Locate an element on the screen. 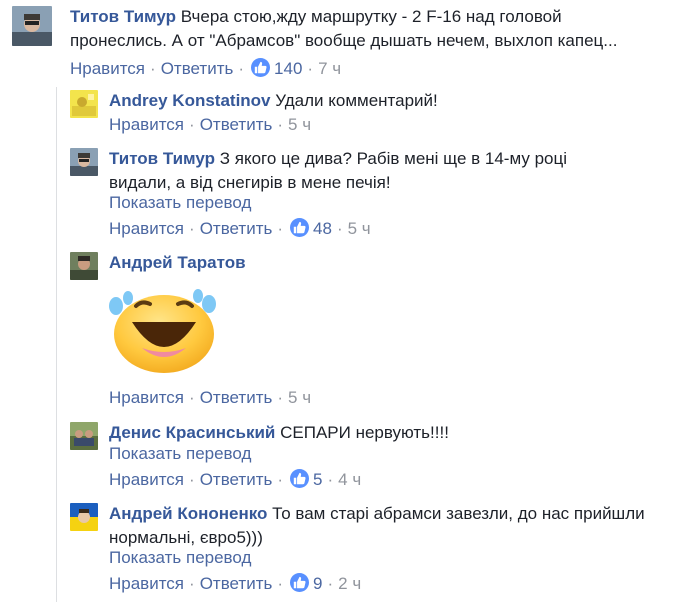 Image resolution: width=690 pixels, height=602 pixels. timestamp: 2 ч is located at coordinates (349, 583).